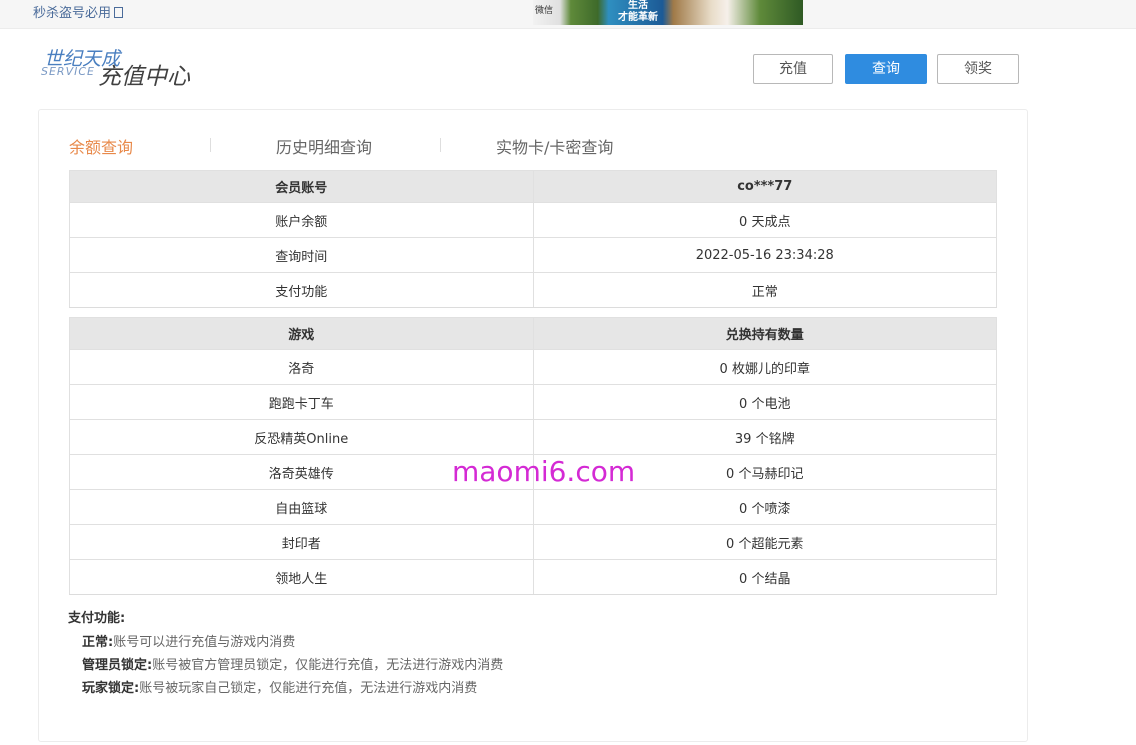 The height and width of the screenshot is (745, 1136). What do you see at coordinates (793, 69) in the screenshot?
I see `recharge-button: 充值` at bounding box center [793, 69].